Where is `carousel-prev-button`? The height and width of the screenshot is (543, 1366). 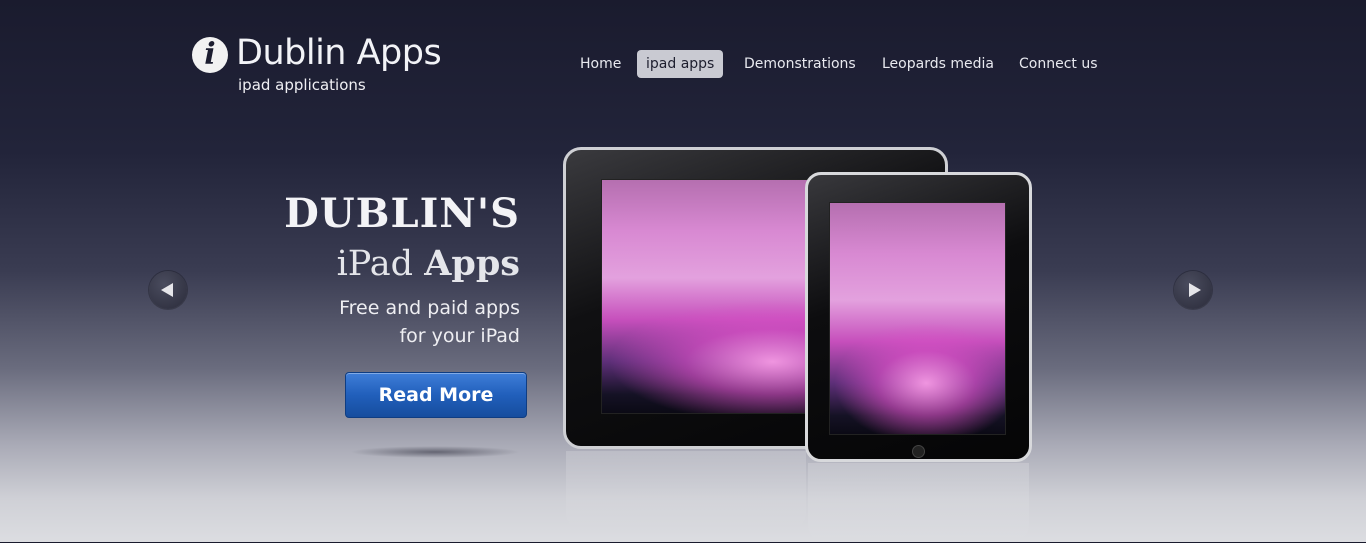 carousel-prev-button is located at coordinates (168, 290).